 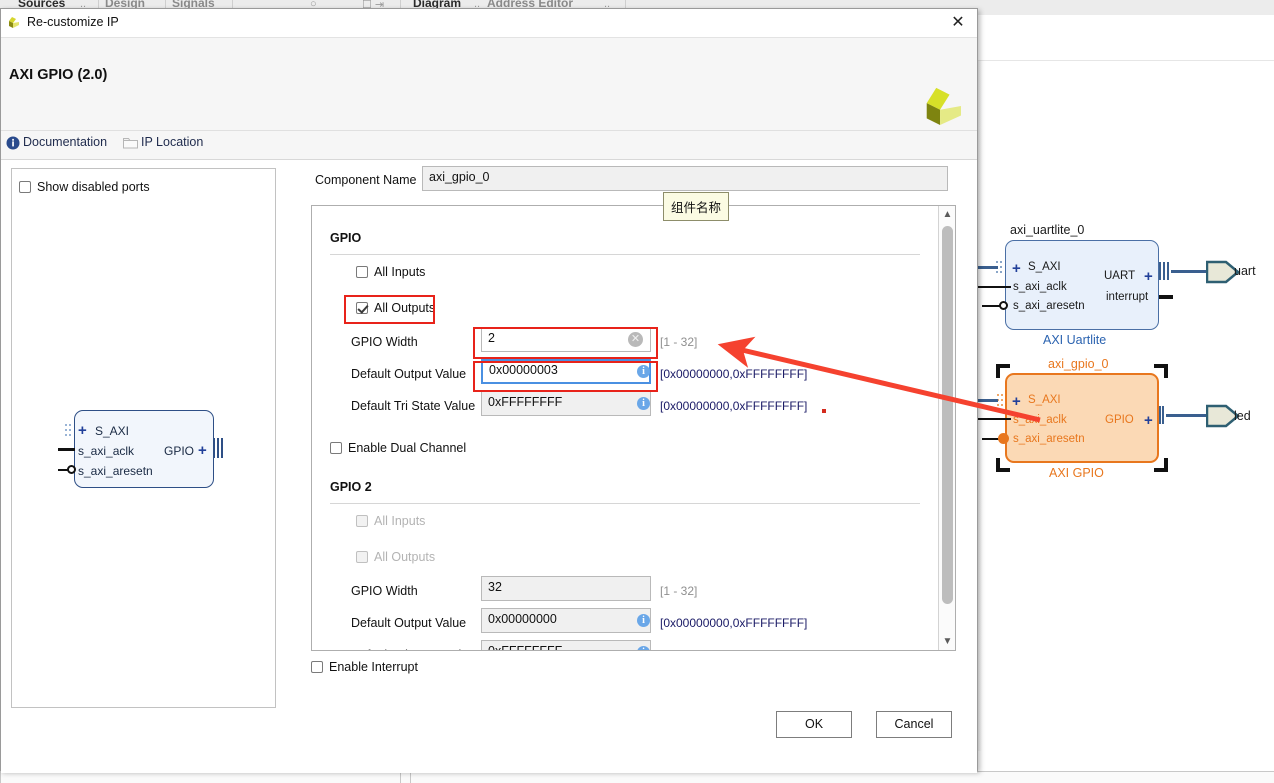 I want to click on gpio2-all-inputs-checkbox, so click(x=362, y=521).